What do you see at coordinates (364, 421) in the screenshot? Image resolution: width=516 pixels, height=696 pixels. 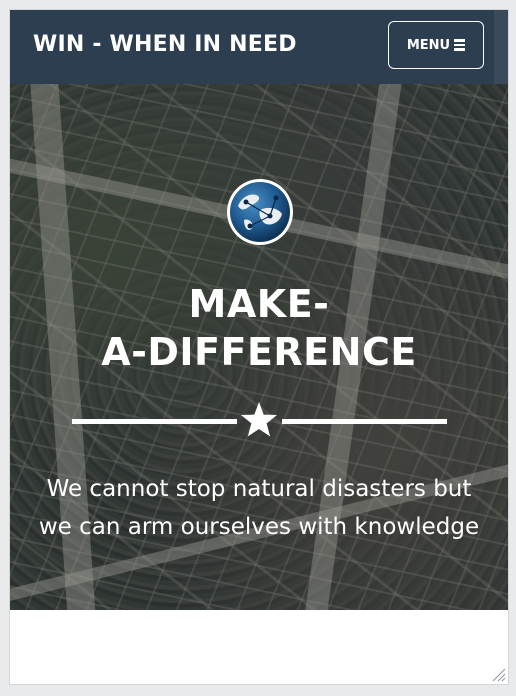 I see `divider-line-right` at bounding box center [364, 421].